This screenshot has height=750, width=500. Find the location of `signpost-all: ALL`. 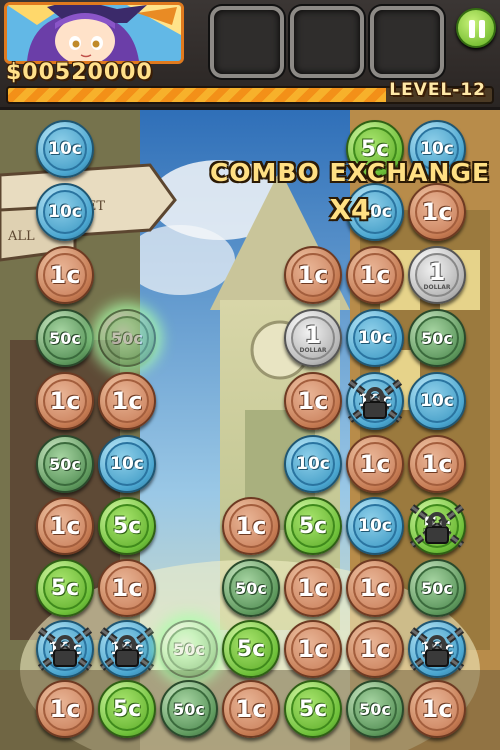

signpost-all: ALL is located at coordinates (21, 236).